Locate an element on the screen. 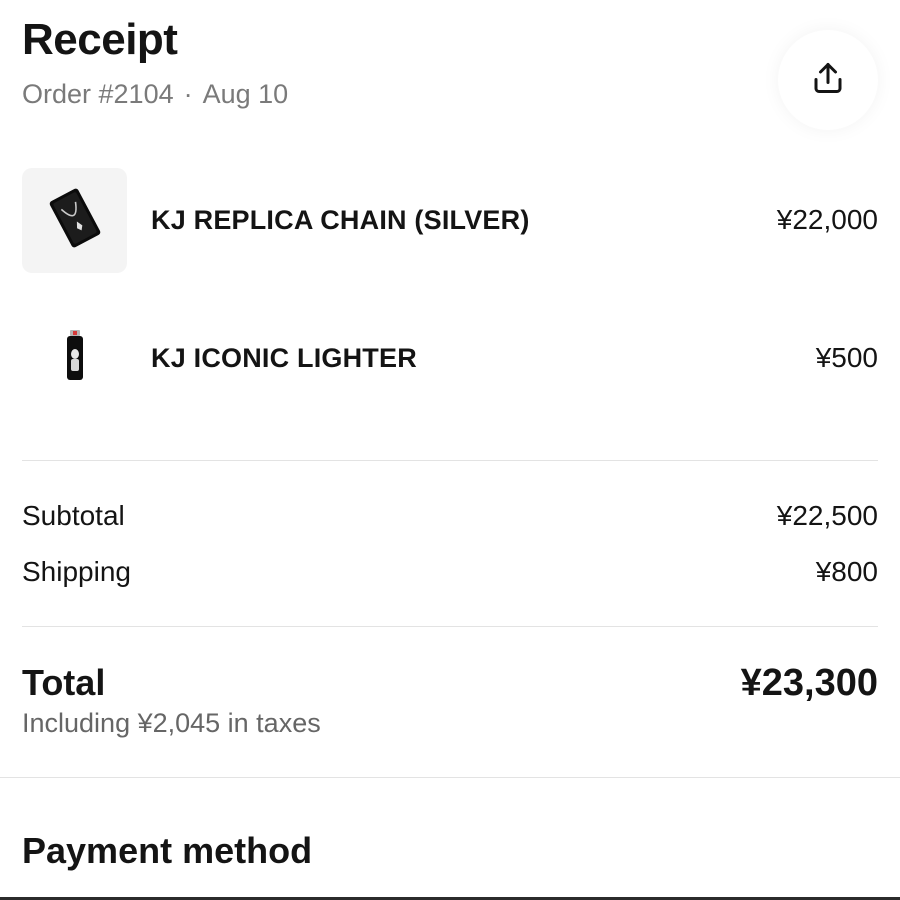  item-price: ¥22,000 is located at coordinates (827, 219).